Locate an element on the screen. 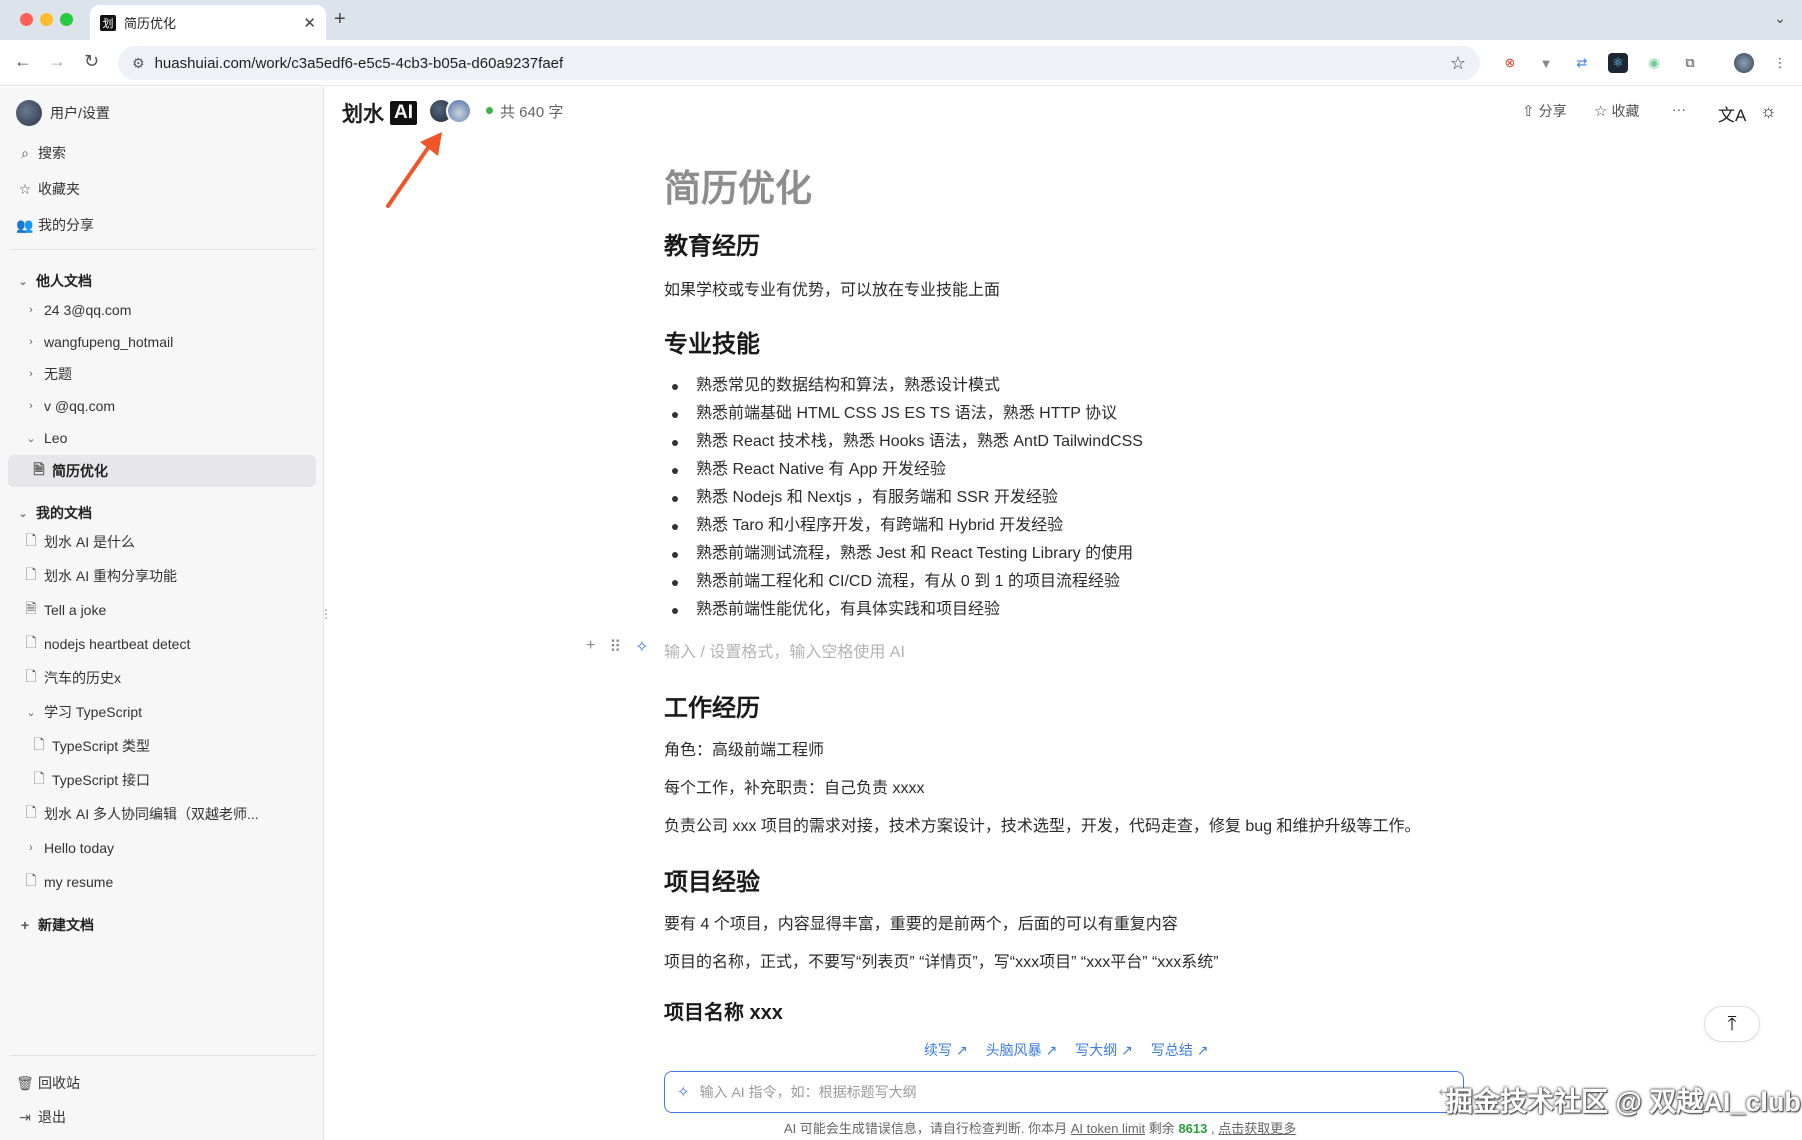 The width and height of the screenshot is (1802, 1140). section-heading: 教育经历 is located at coordinates (712, 243).